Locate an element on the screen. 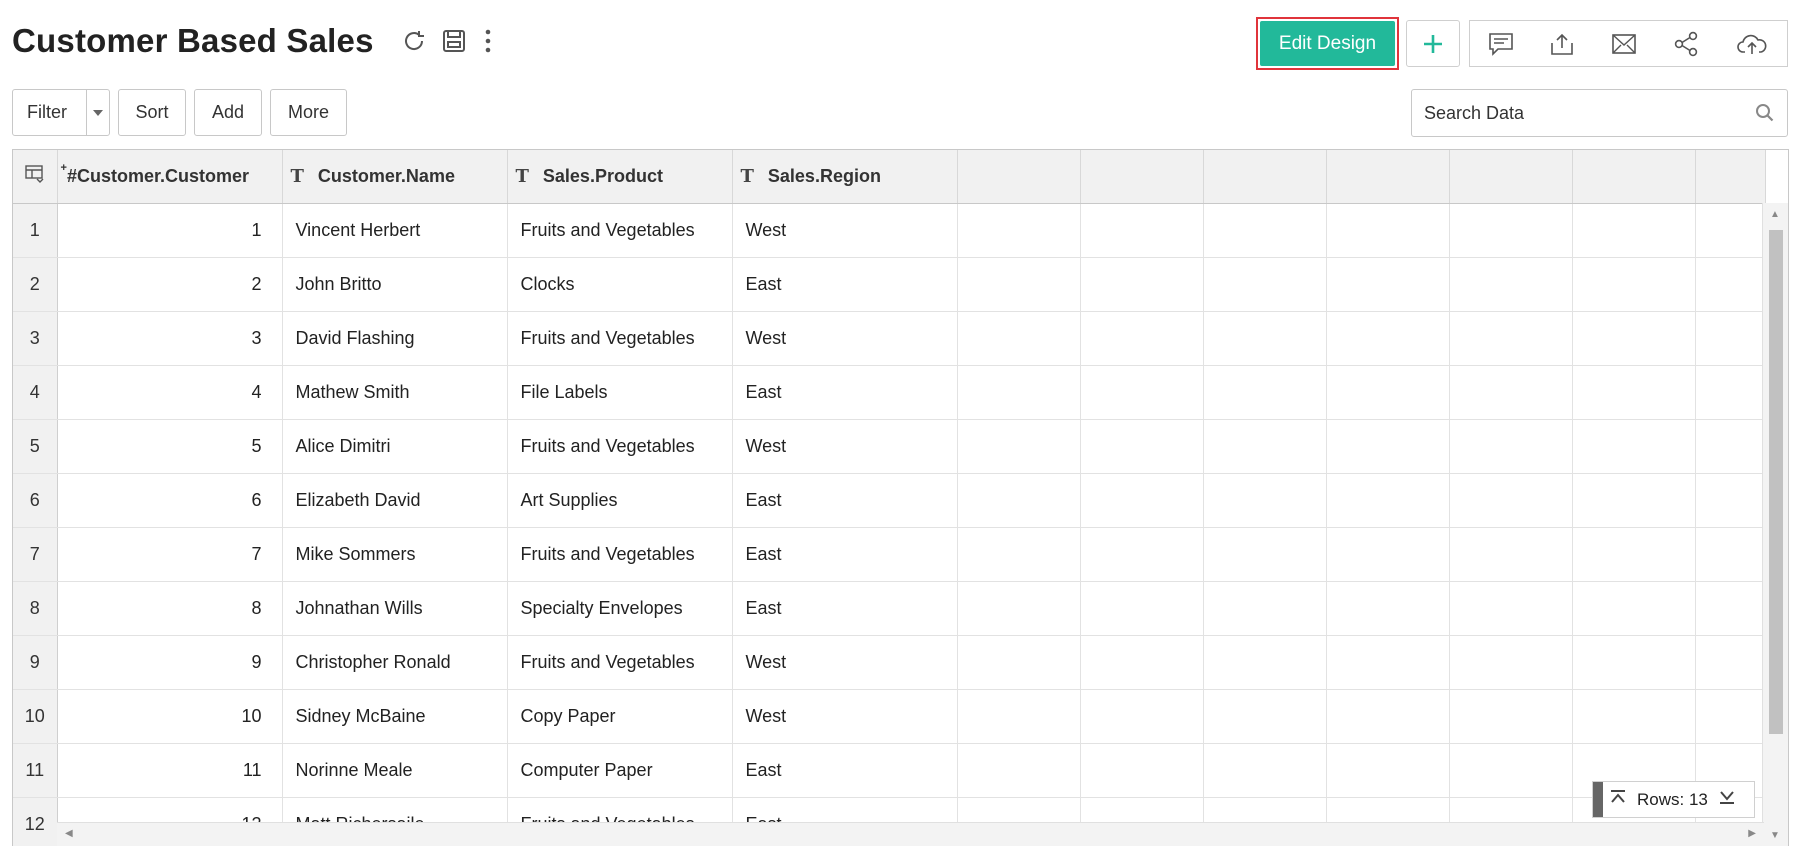  row-number: 7 is located at coordinates (35, 554).